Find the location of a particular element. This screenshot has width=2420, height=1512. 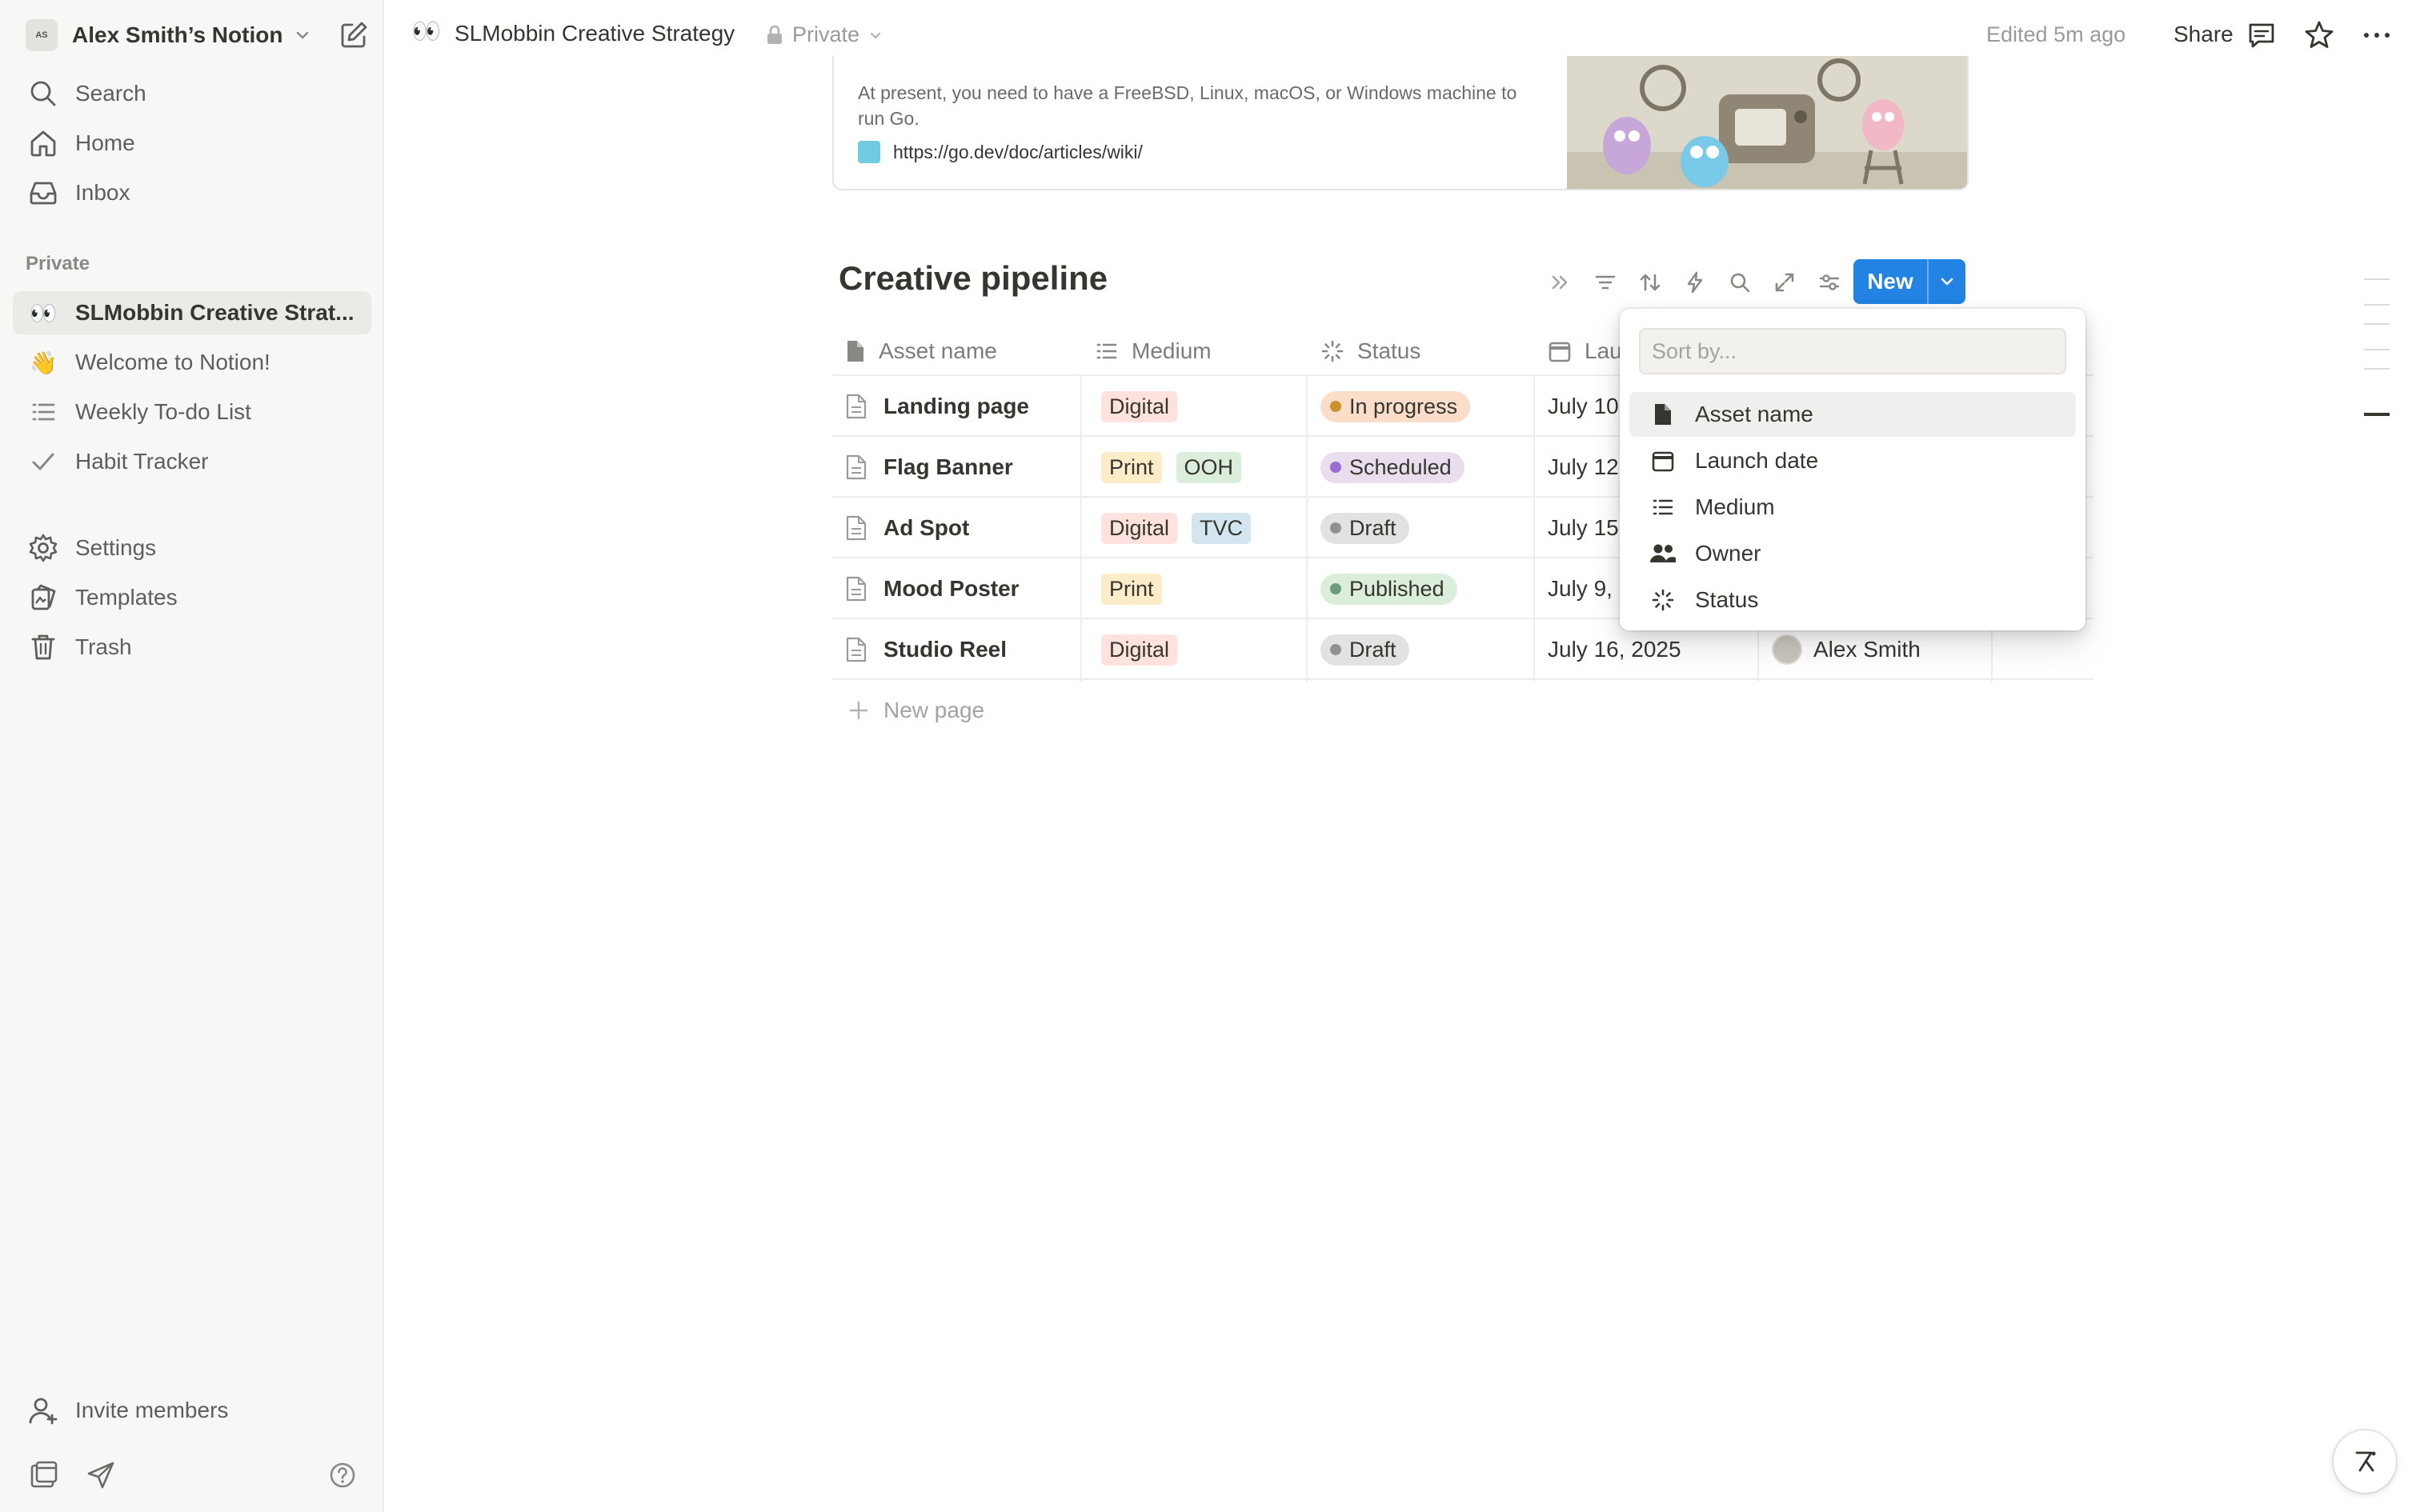

edited-timestamp: Edited 5m ago is located at coordinates (2056, 34).